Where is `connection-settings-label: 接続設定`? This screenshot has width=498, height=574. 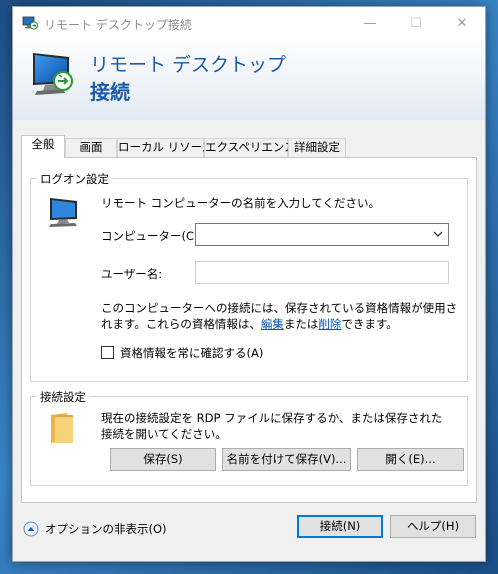
connection-settings-label: 接続設定 is located at coordinates (63, 397).